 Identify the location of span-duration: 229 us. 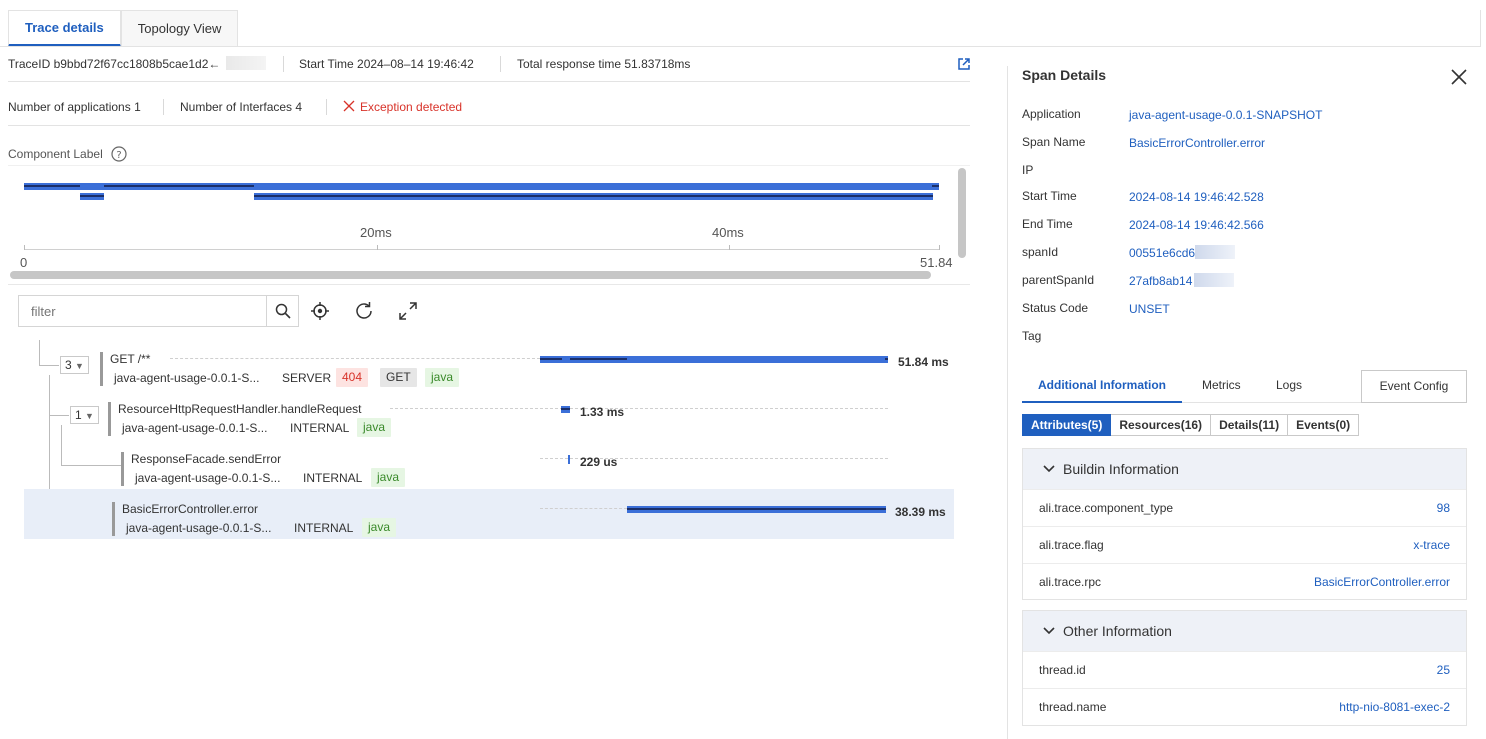
(599, 462).